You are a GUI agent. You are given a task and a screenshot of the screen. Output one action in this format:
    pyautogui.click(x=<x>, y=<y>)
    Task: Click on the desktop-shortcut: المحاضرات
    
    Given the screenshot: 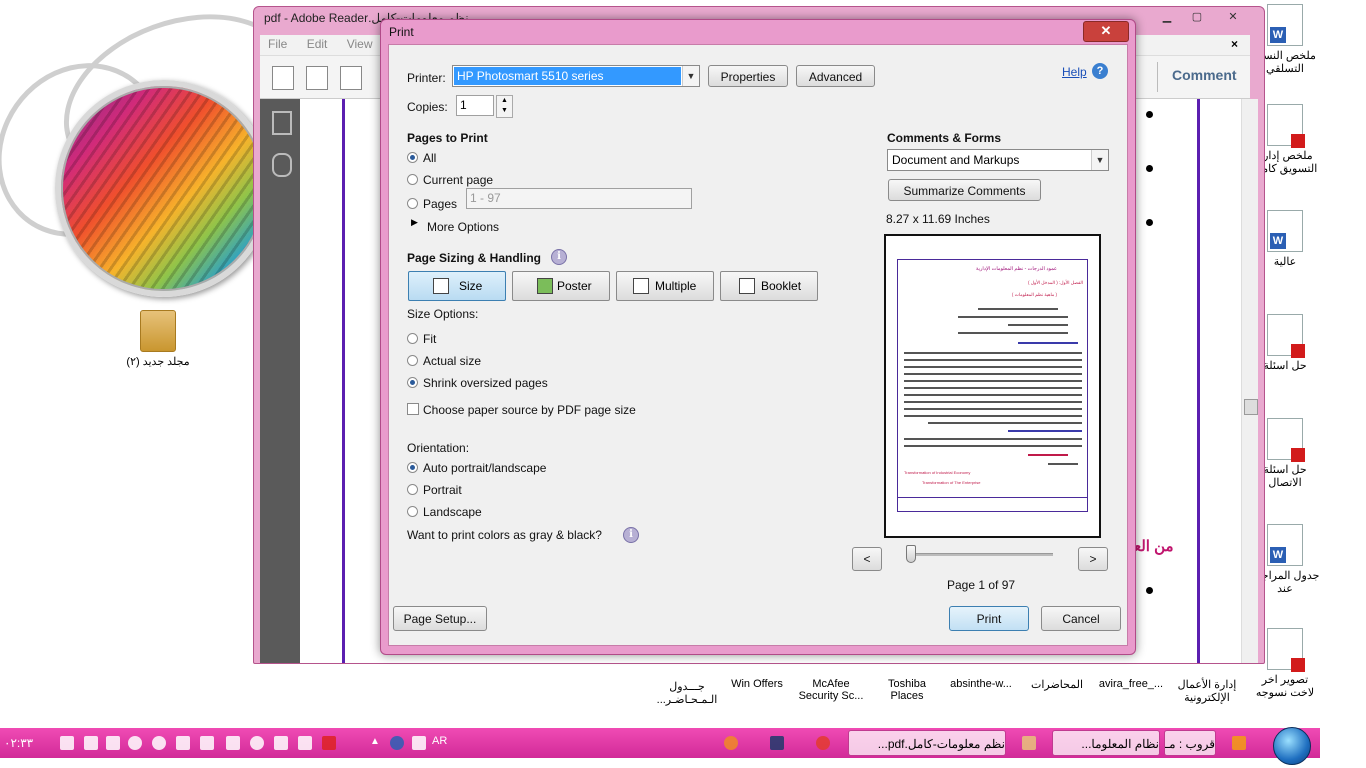 What is the action you would take?
    pyautogui.click(x=1057, y=684)
    